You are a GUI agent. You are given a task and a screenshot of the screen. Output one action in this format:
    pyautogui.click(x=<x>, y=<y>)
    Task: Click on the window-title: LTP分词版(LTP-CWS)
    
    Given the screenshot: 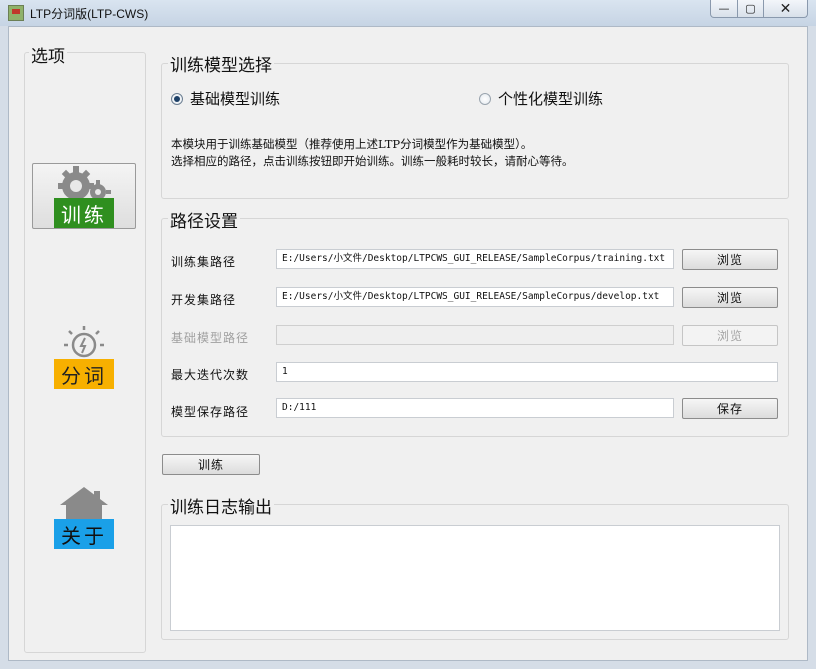 What is the action you would take?
    pyautogui.click(x=89, y=14)
    